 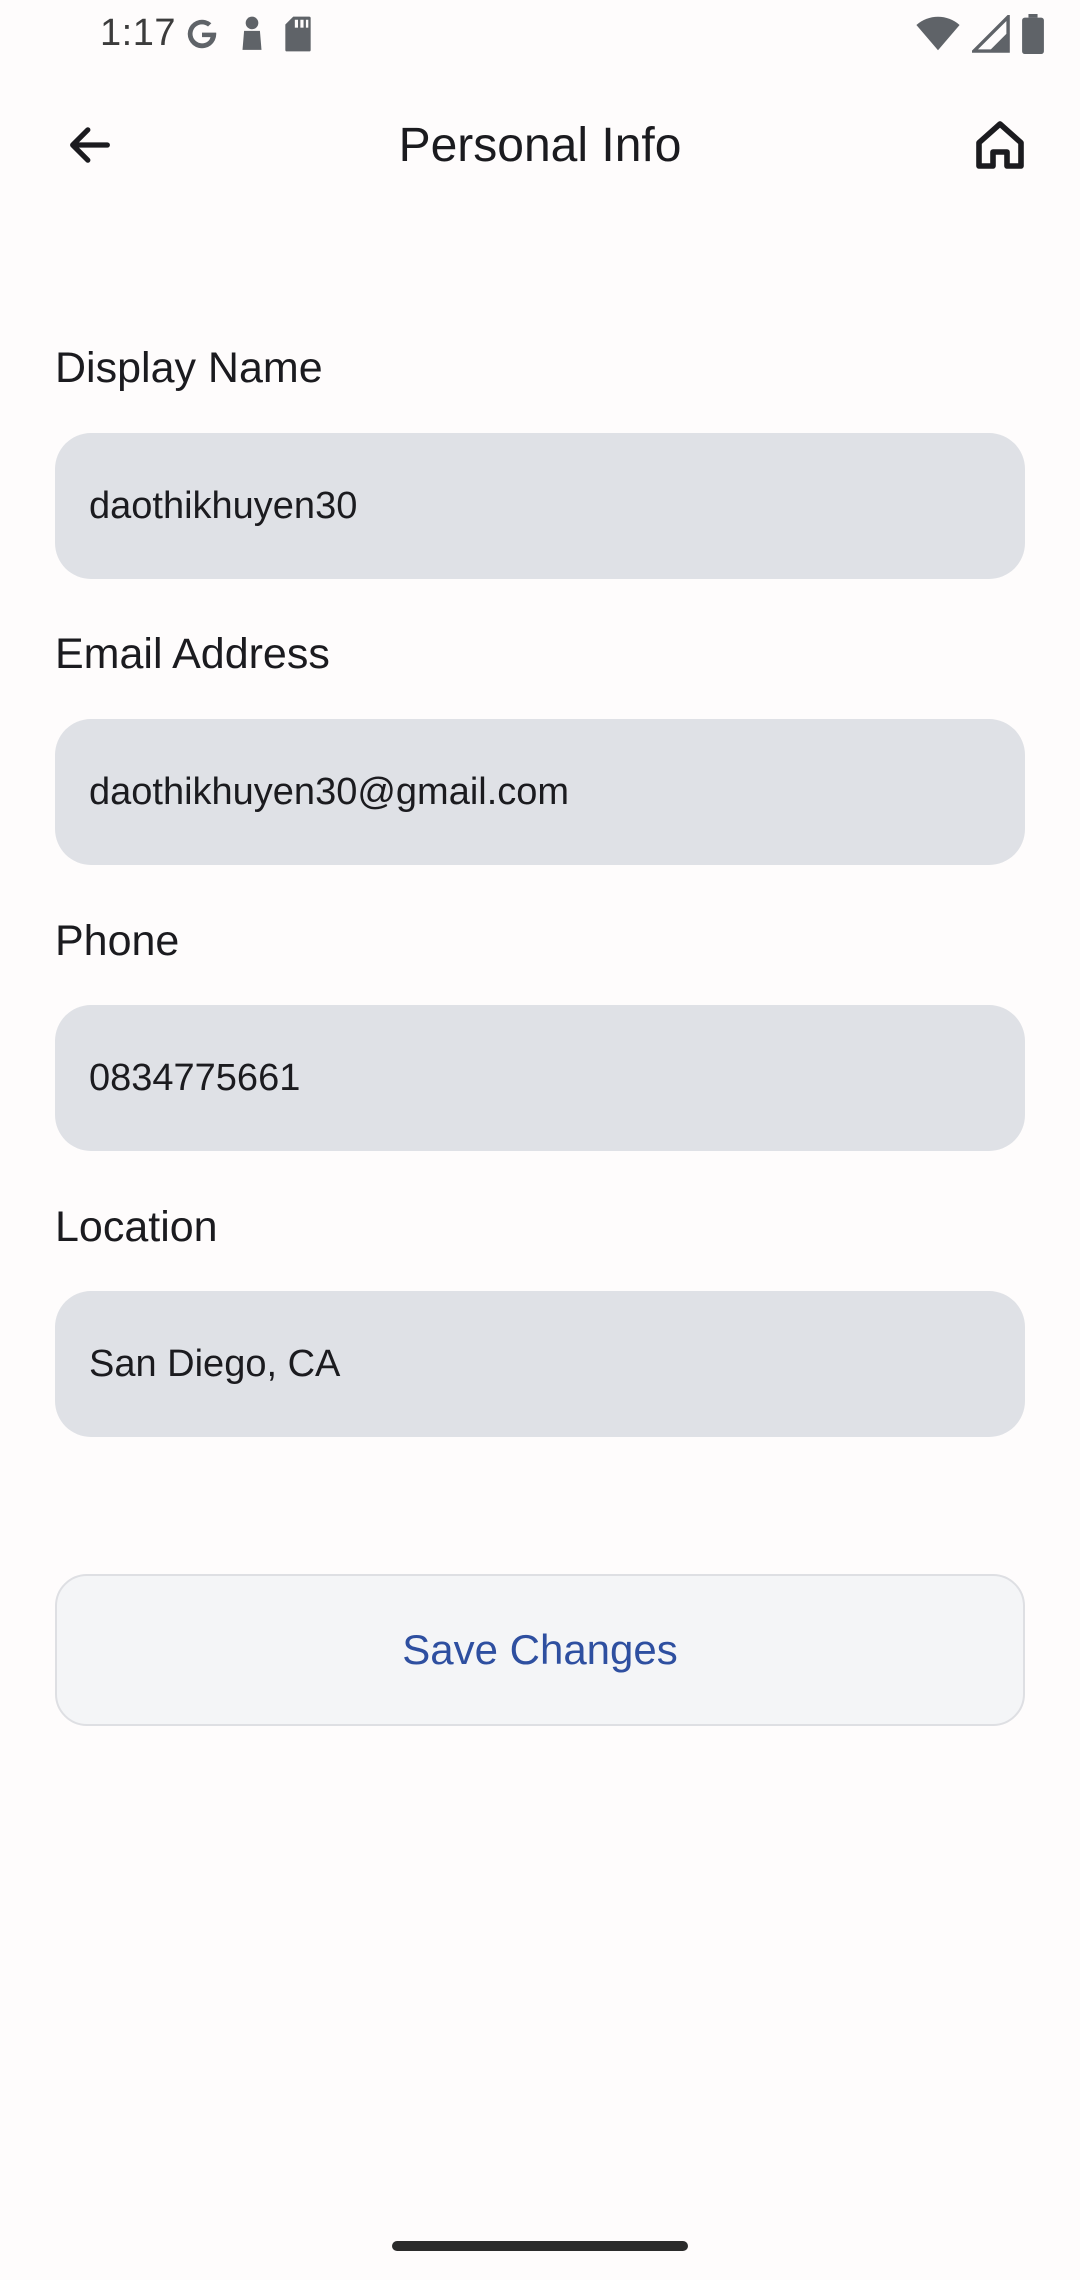 I want to click on phone-label: Phone, so click(x=117, y=941).